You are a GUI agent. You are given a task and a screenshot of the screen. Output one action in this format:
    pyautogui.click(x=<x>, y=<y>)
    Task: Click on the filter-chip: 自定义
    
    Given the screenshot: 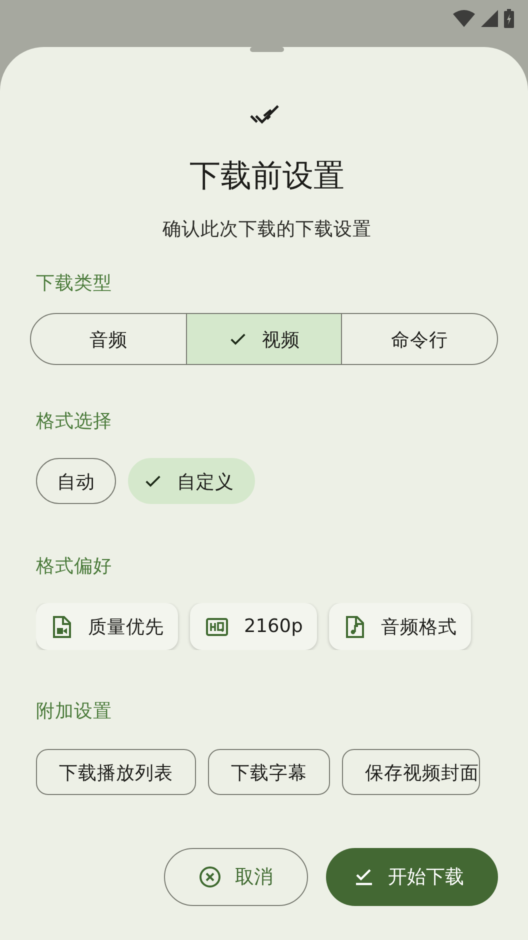 What is the action you would take?
    pyautogui.click(x=191, y=481)
    